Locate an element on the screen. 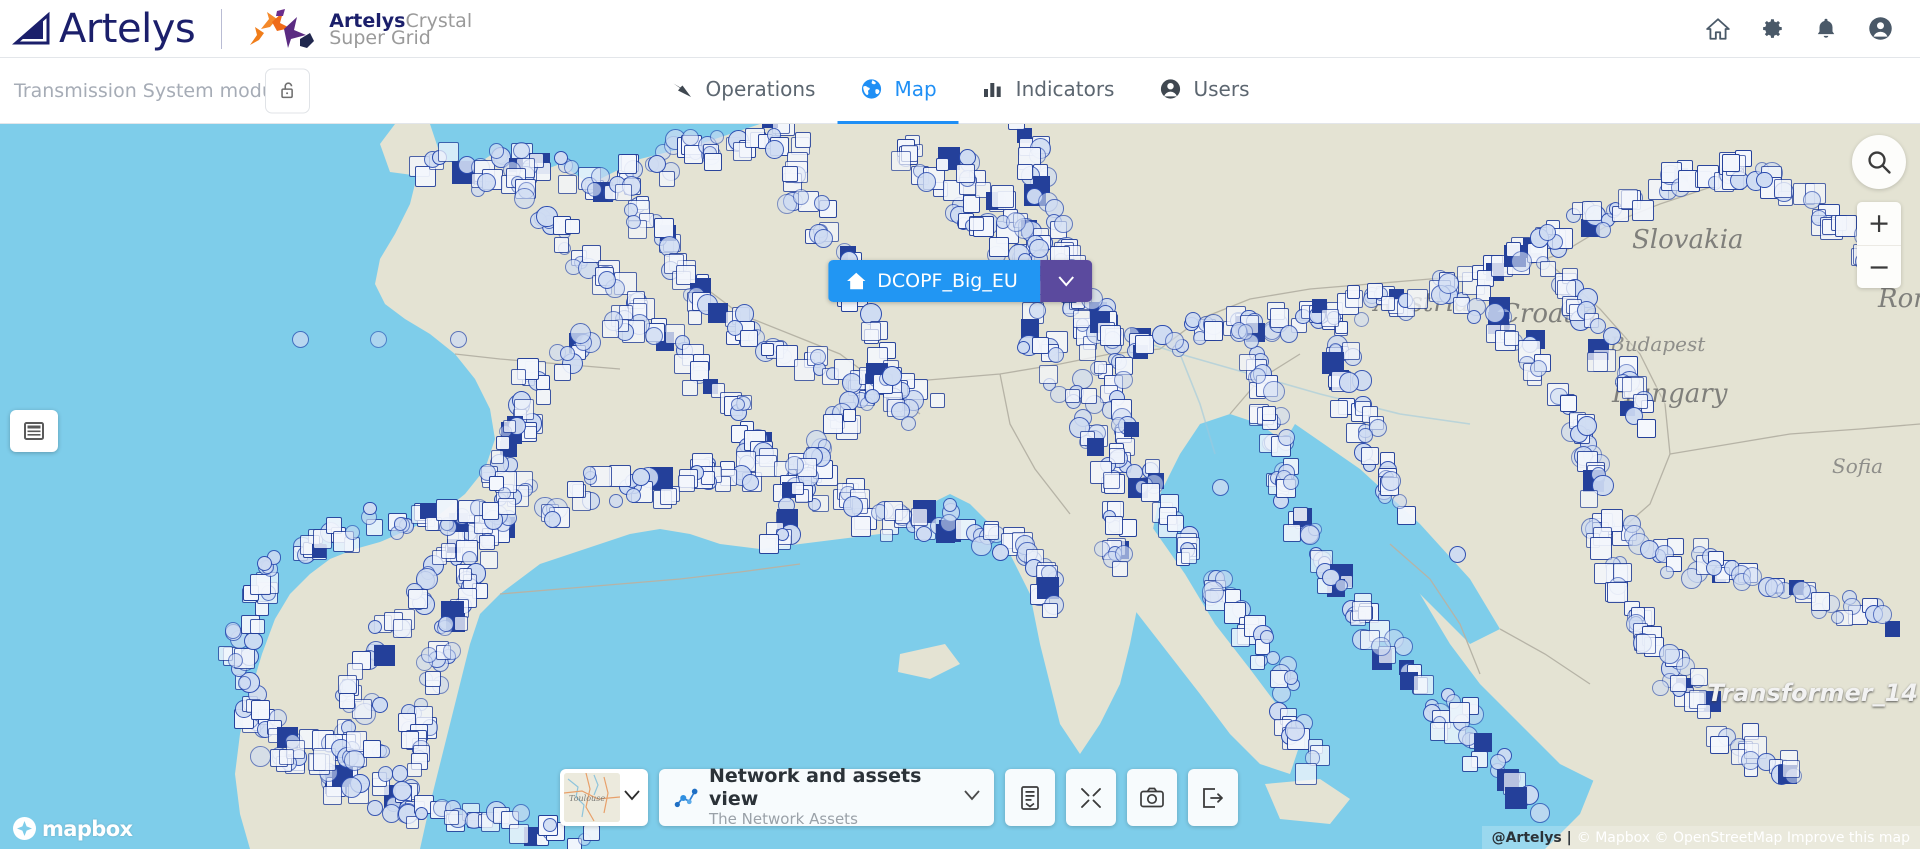 The image size is (1920, 849). tab-indicators: Indicators is located at coordinates (1048, 91).